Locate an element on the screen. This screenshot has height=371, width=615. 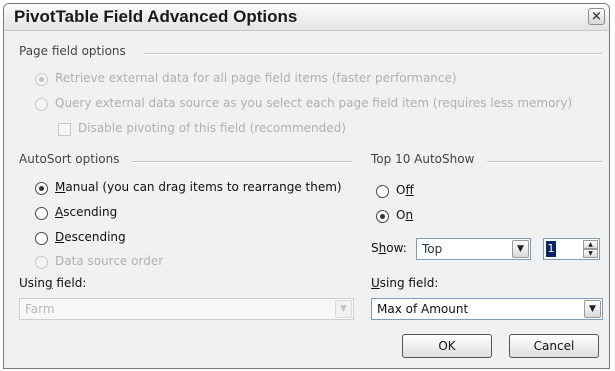
top10-separator is located at coordinates (544, 162).